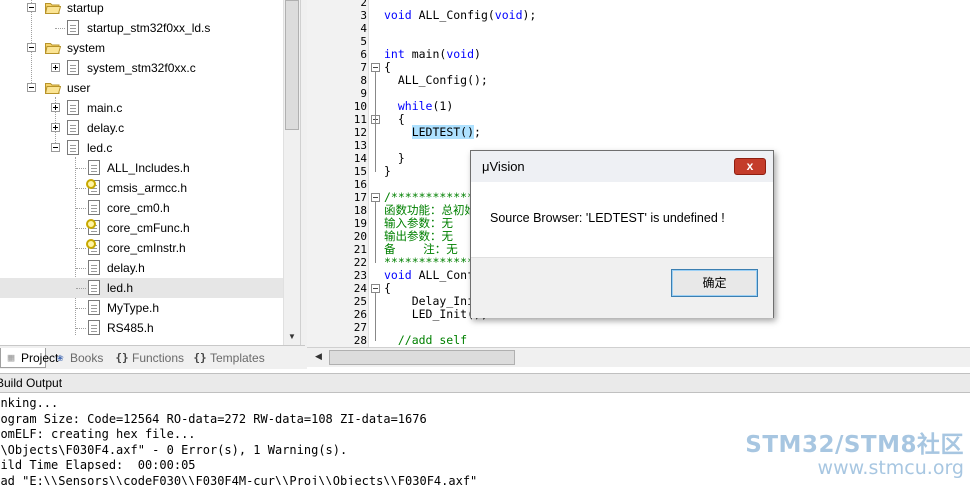 The width and height of the screenshot is (970, 485). Describe the element at coordinates (714, 283) in the screenshot. I see `ok-button: 确定` at that location.